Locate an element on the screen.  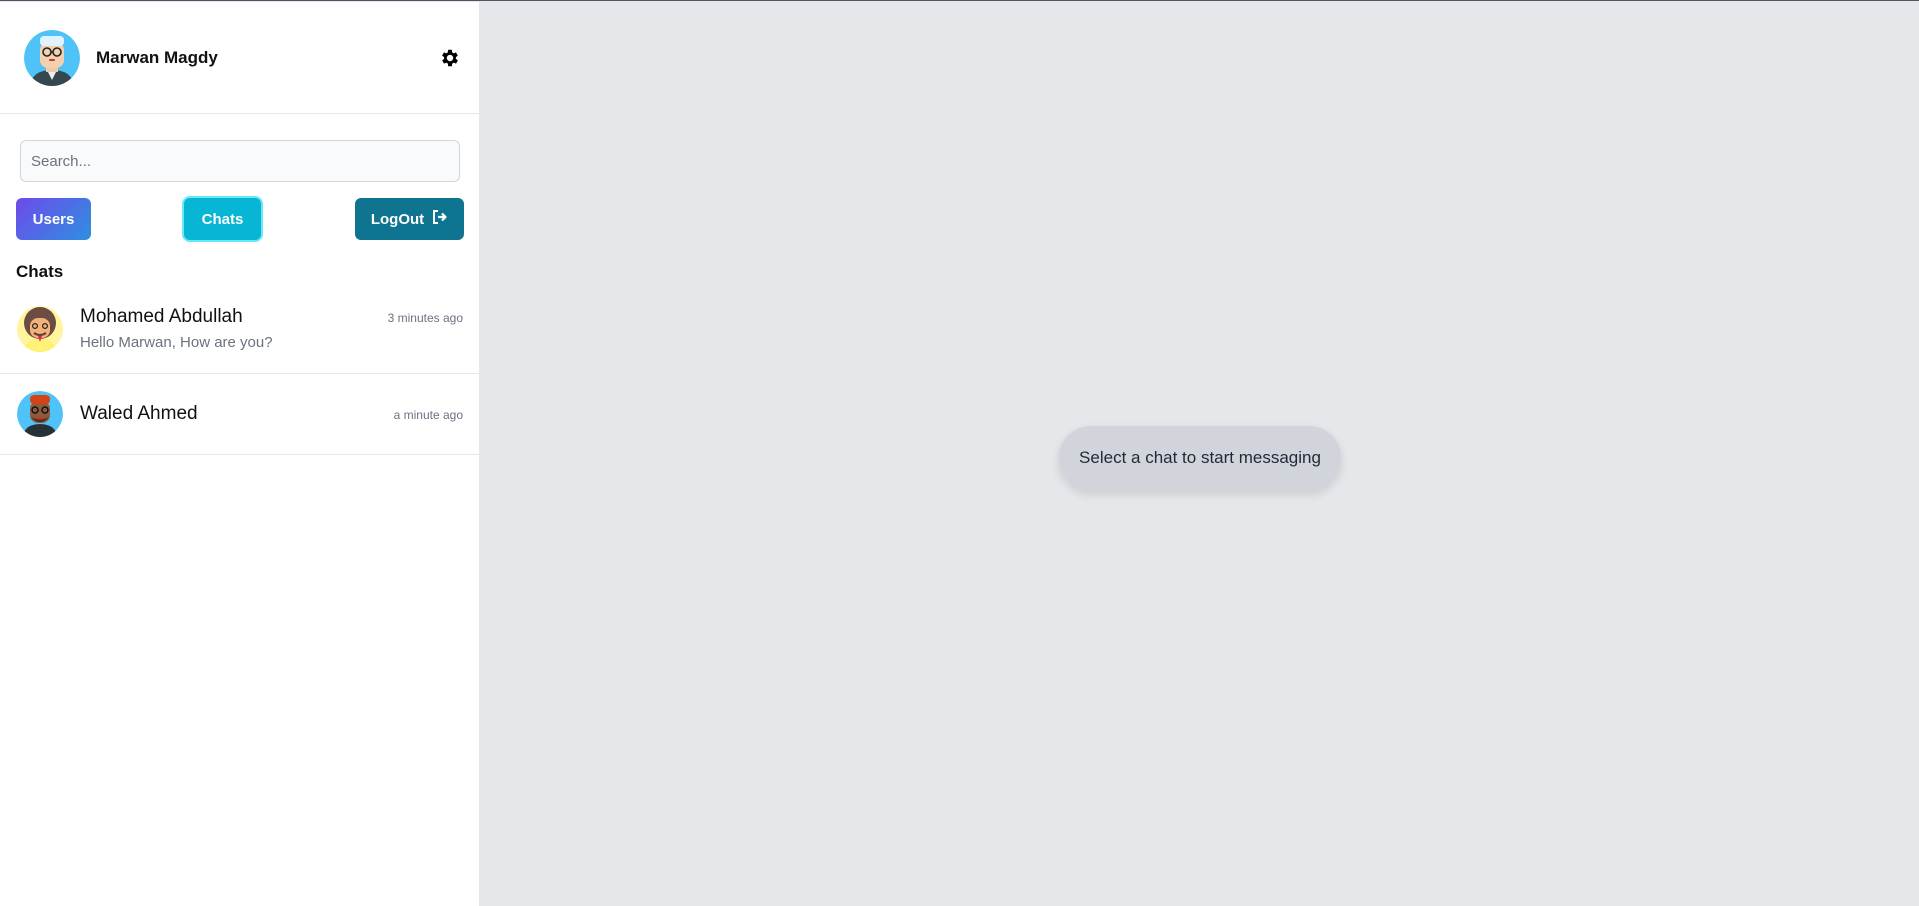
action-buttons: Users Chats LogOut is located at coordinates (239, 220).